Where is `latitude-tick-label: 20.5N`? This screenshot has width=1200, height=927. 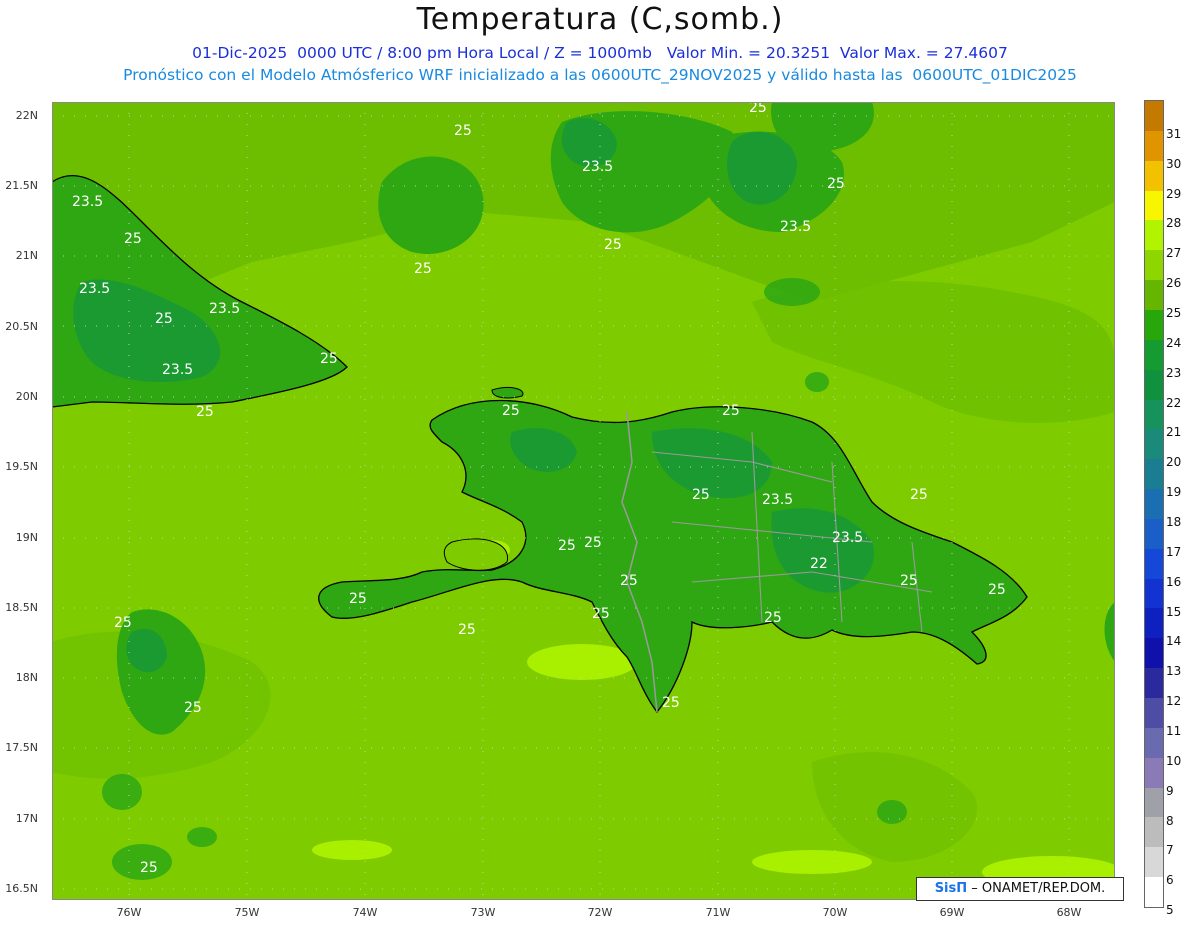 latitude-tick-label: 20.5N is located at coordinates (21, 326).